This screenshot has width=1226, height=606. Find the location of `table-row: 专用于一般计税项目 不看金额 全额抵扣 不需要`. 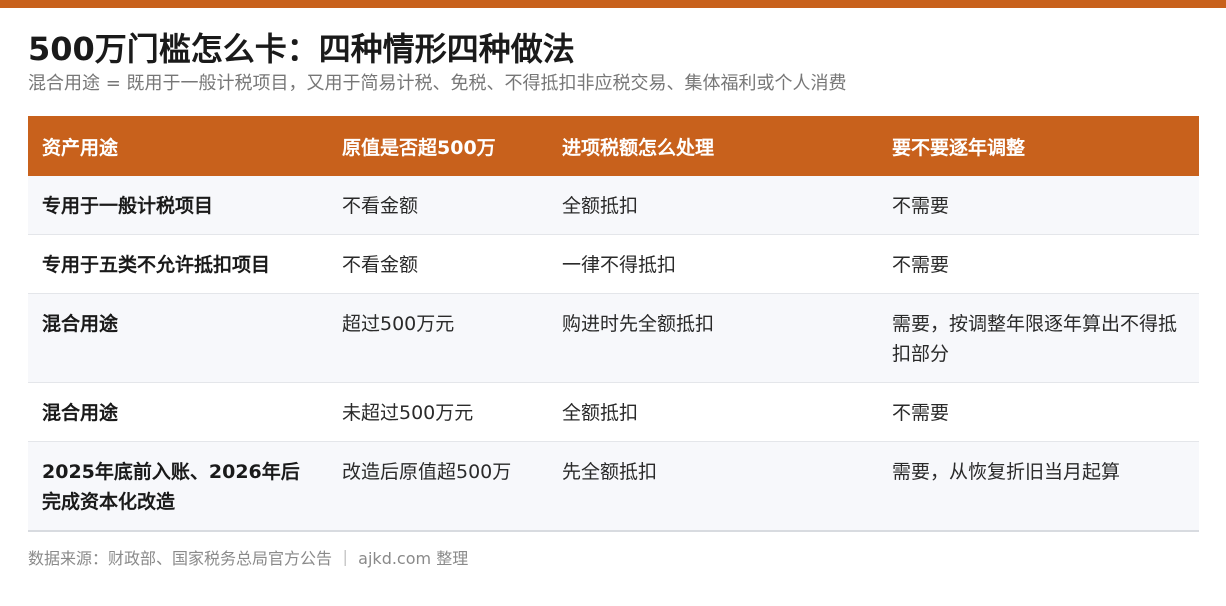

table-row: 专用于一般计税项目 不看金额 全额抵扣 不需要 is located at coordinates (613, 205).